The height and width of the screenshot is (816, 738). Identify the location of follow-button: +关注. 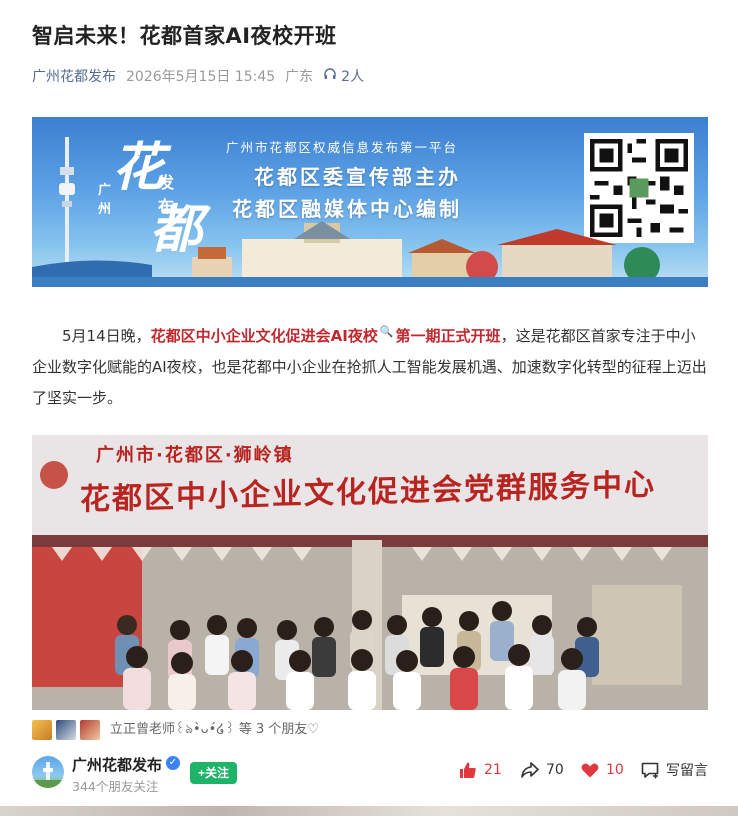
(214, 773).